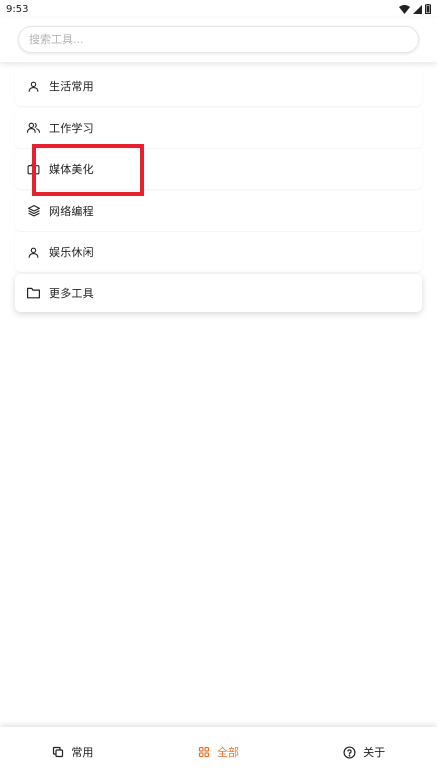  I want to click on category-label: 更多工具, so click(71, 293).